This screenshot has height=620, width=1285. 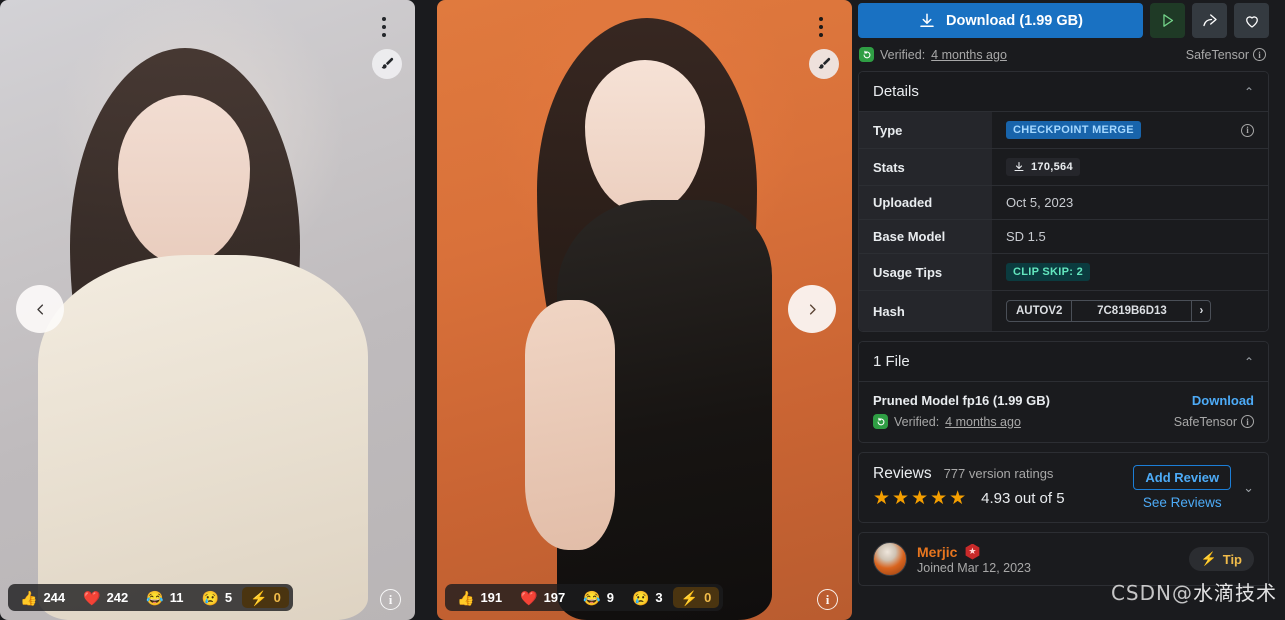 I want to click on row-key: Base Model, so click(x=925, y=236).